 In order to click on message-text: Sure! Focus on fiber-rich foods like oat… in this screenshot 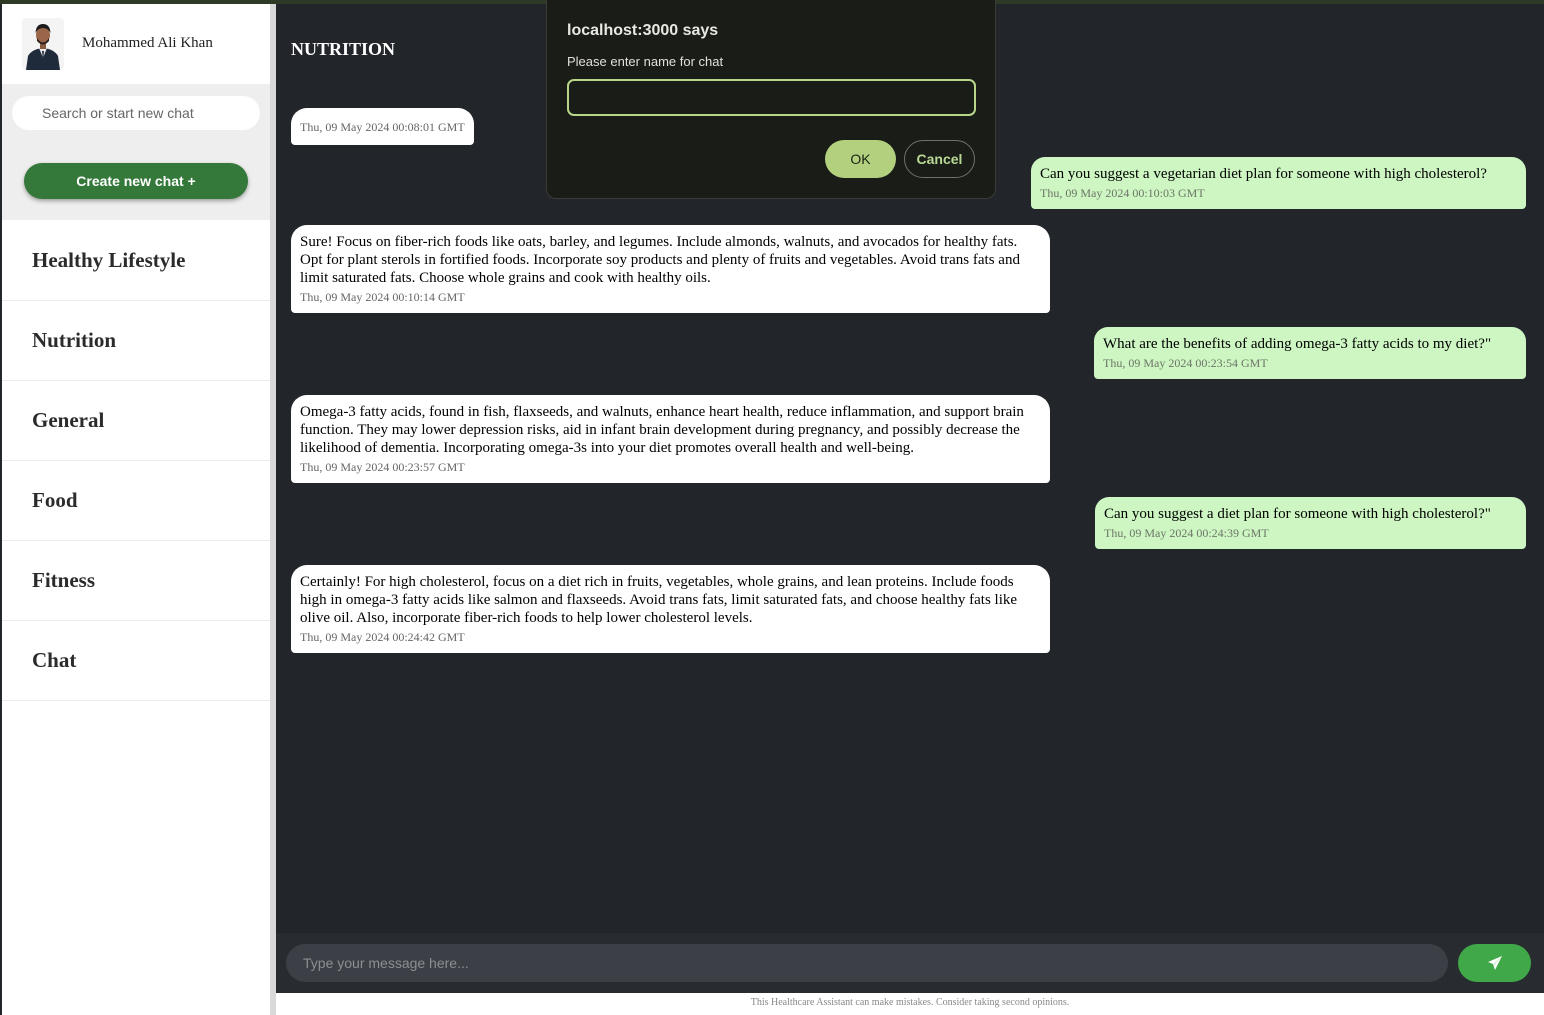, I will do `click(660, 260)`.